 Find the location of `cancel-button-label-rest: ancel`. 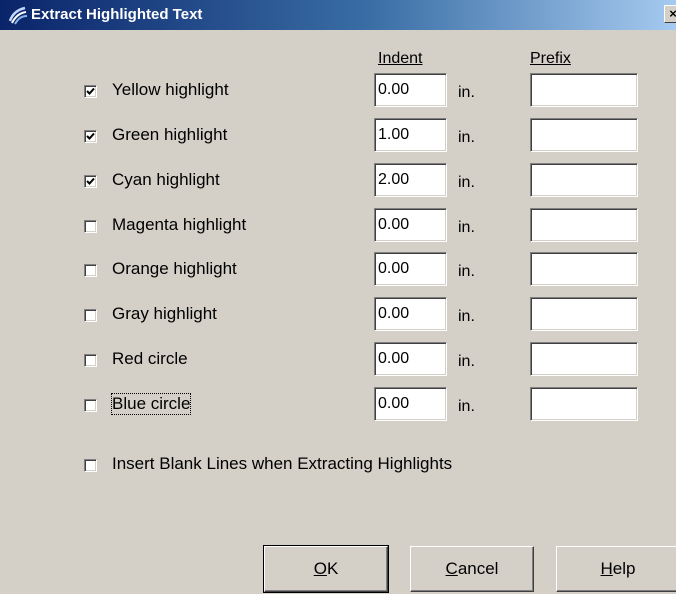

cancel-button-label-rest: ancel is located at coordinates (478, 568).